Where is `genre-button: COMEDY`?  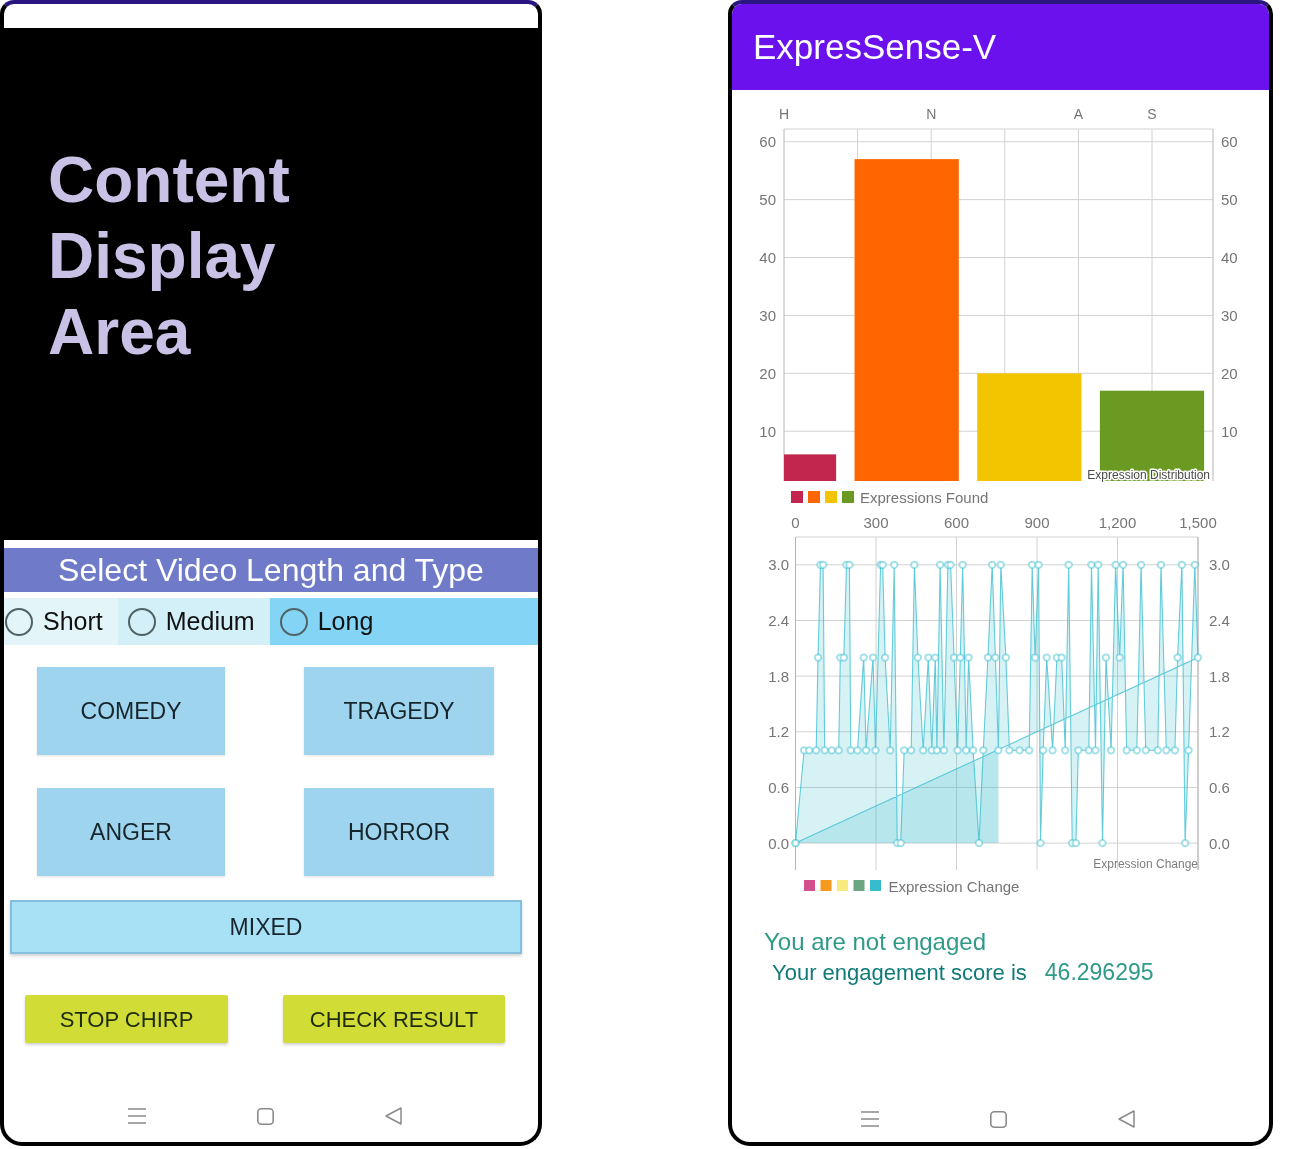 genre-button: COMEDY is located at coordinates (131, 711).